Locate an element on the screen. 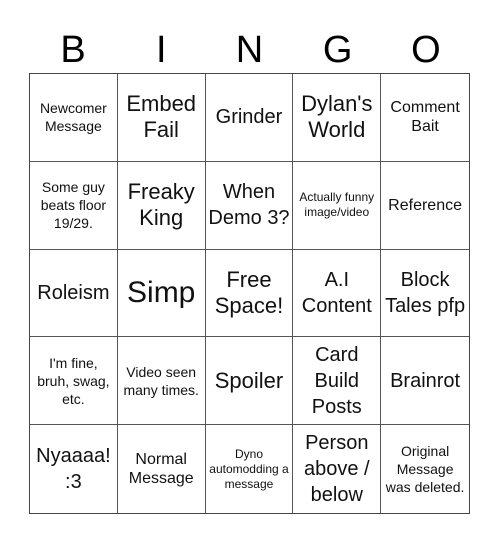  bingo-cell: Person above / below is located at coordinates (337, 469).